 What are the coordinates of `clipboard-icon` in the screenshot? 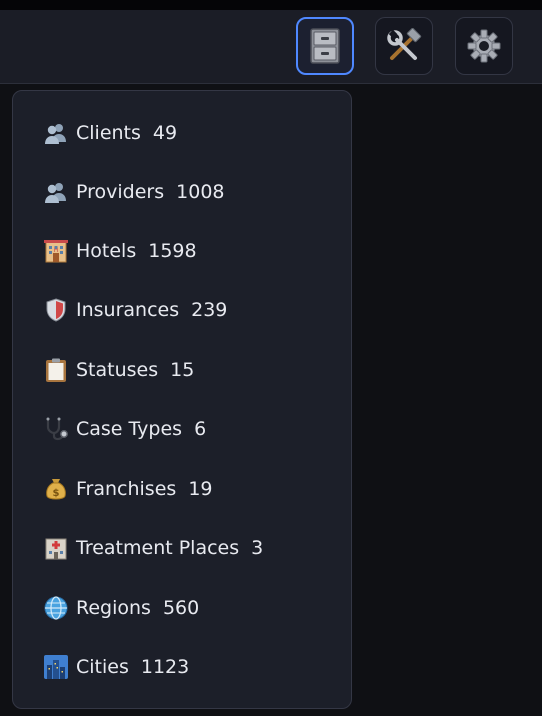 It's located at (56, 370).